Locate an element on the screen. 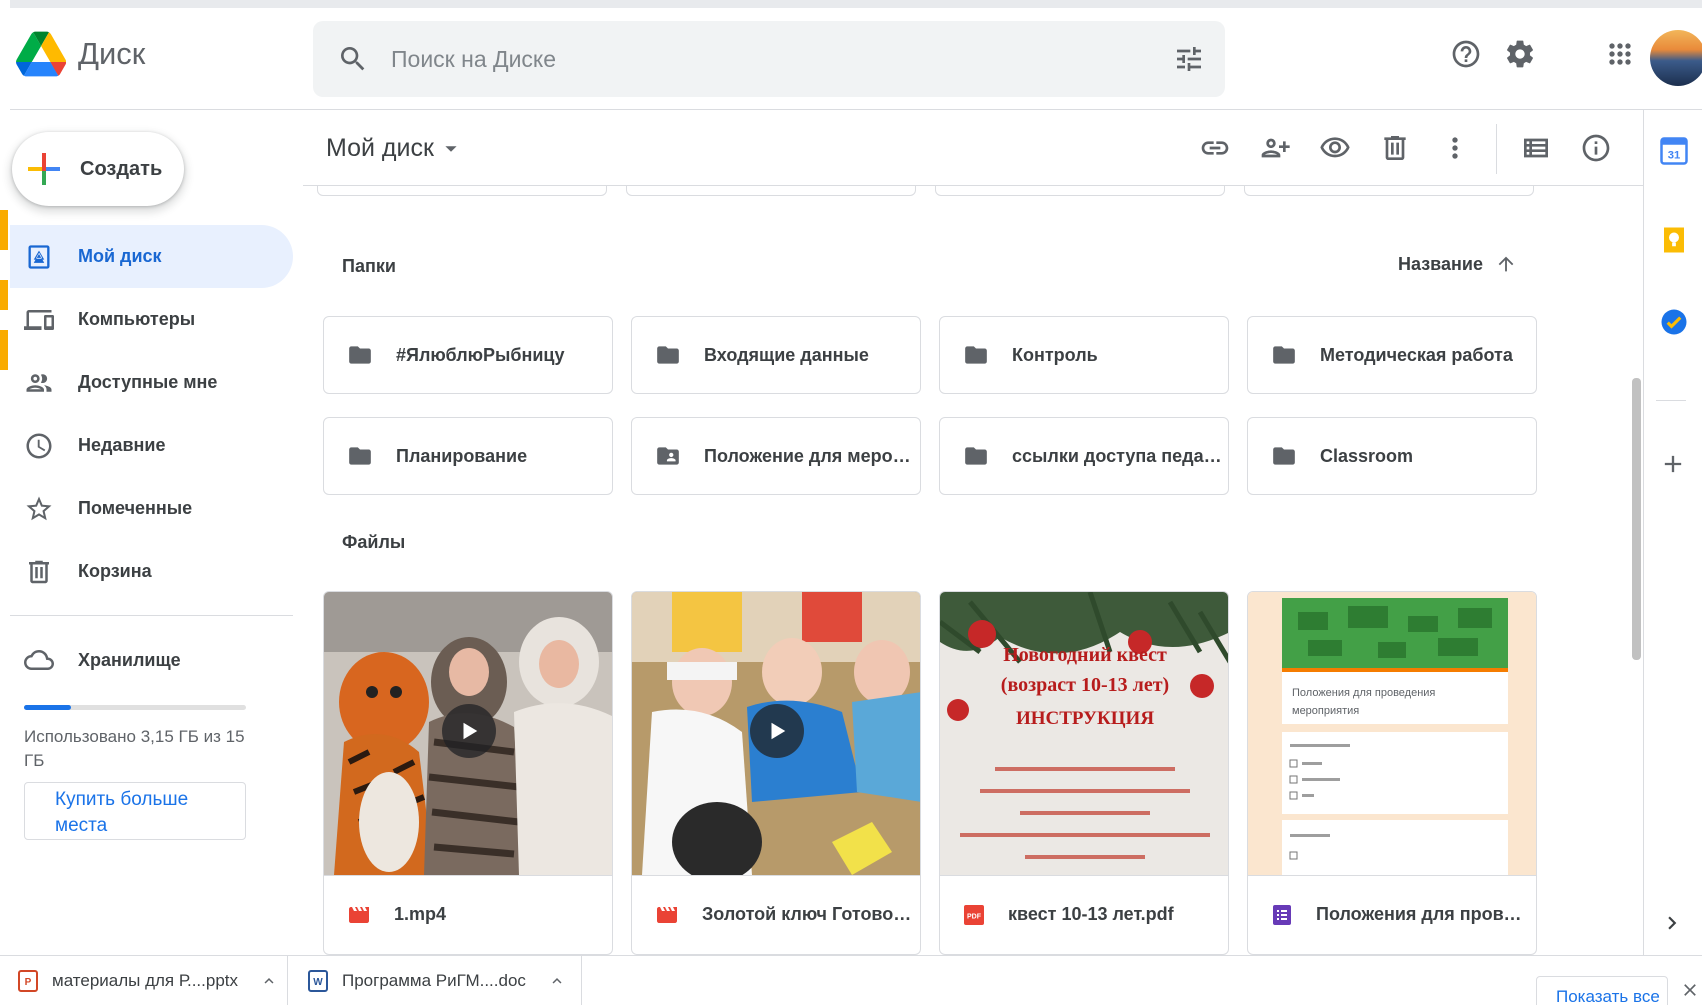  settings-gear-icon is located at coordinates (1520, 54).